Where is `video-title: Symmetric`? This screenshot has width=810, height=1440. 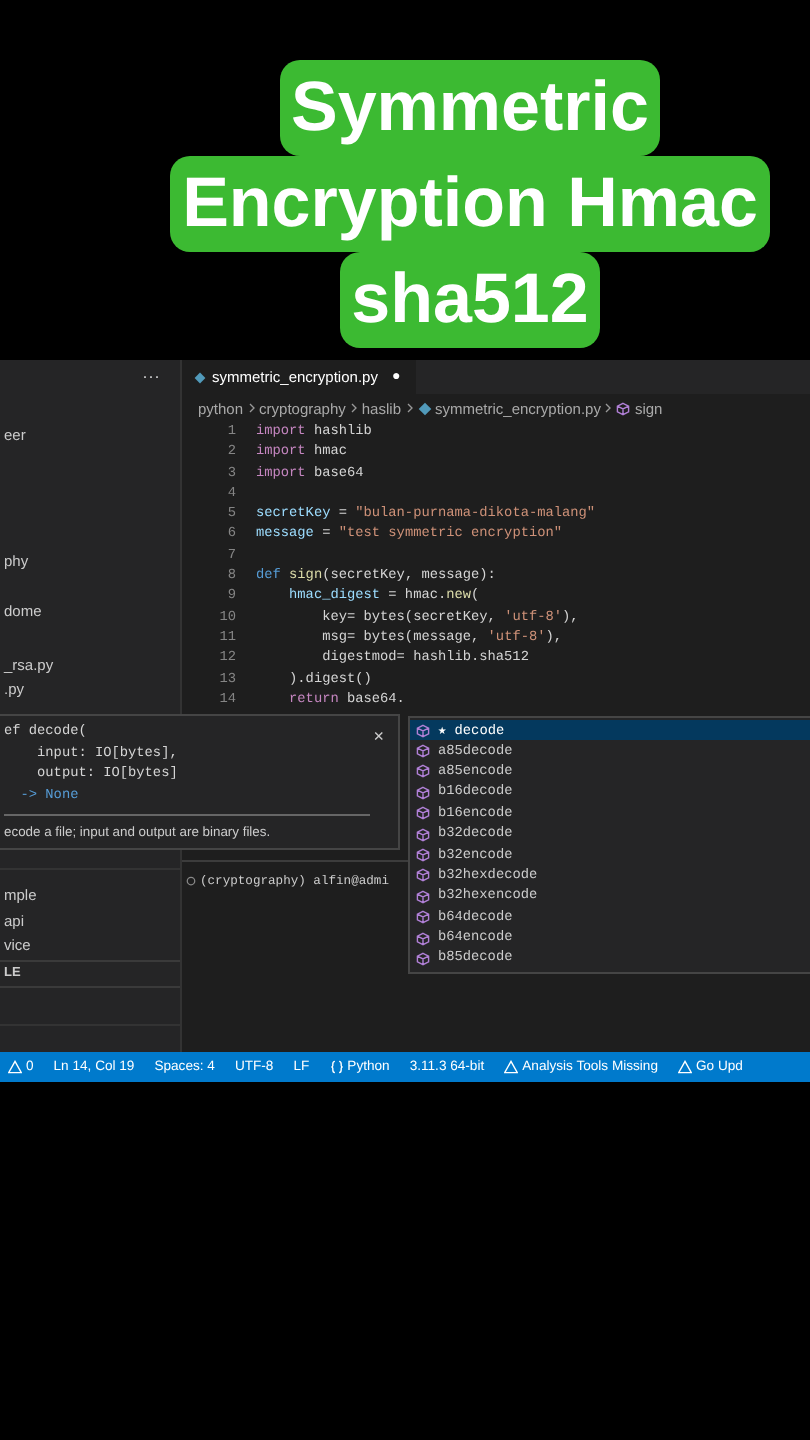
video-title: Symmetric is located at coordinates (470, 108).